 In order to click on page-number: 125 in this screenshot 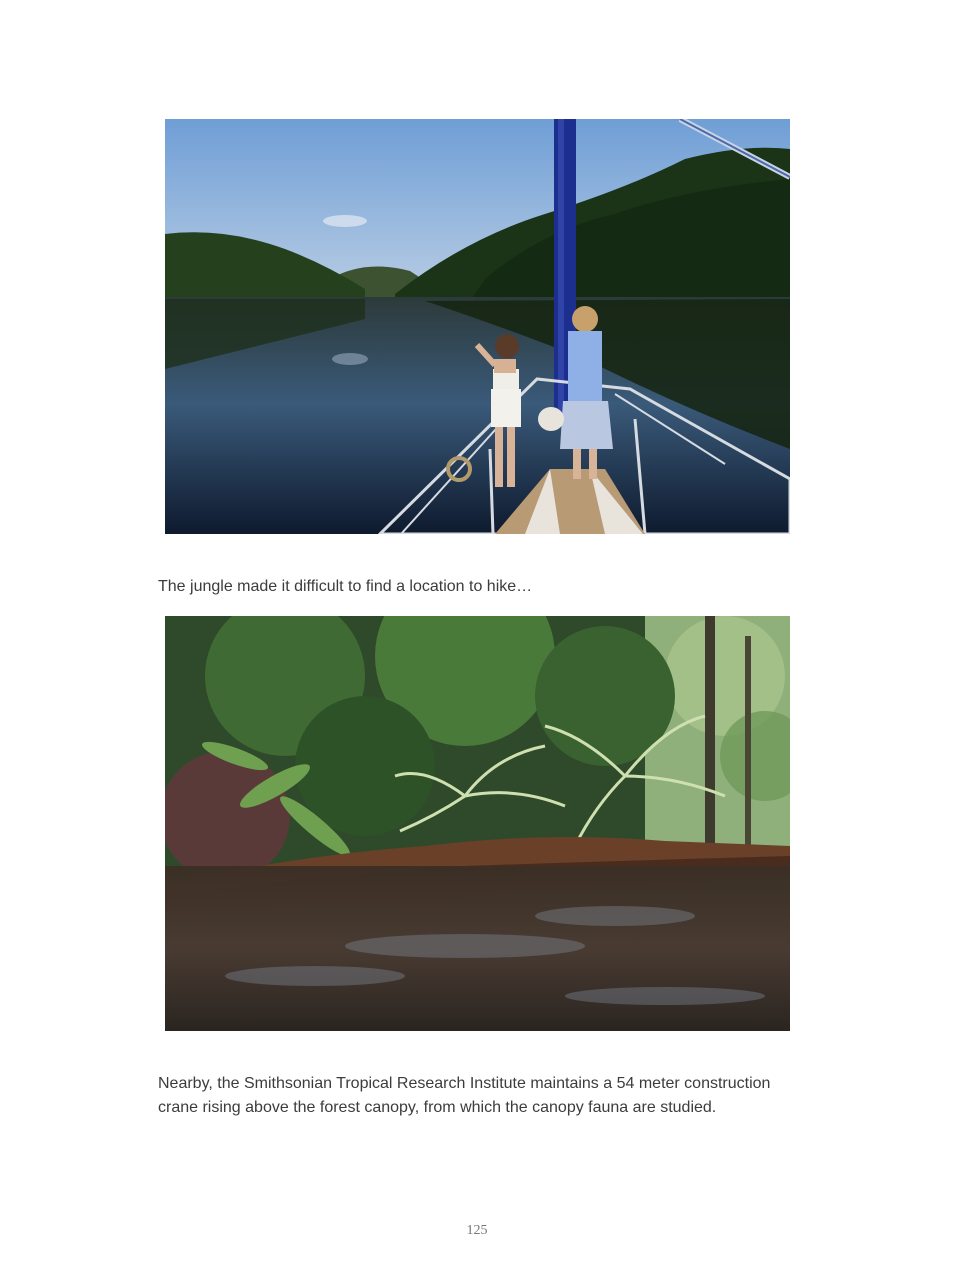, I will do `click(477, 1230)`.